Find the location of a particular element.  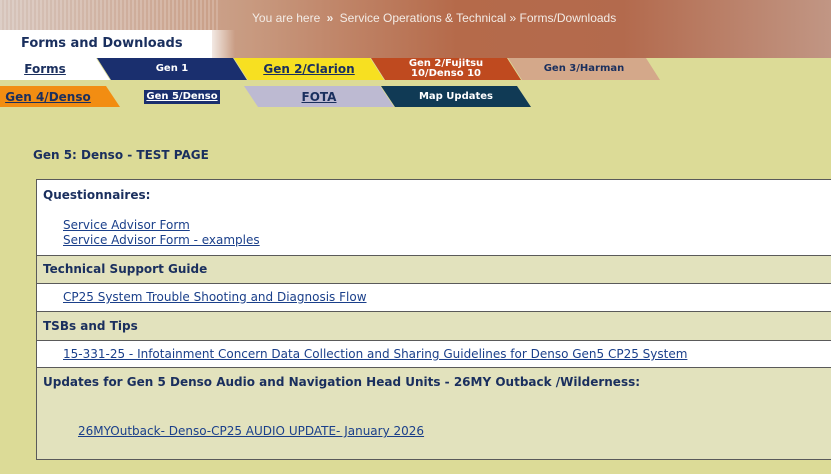

tab-gen5-denso: Gen 5/Denso is located at coordinates (182, 96).